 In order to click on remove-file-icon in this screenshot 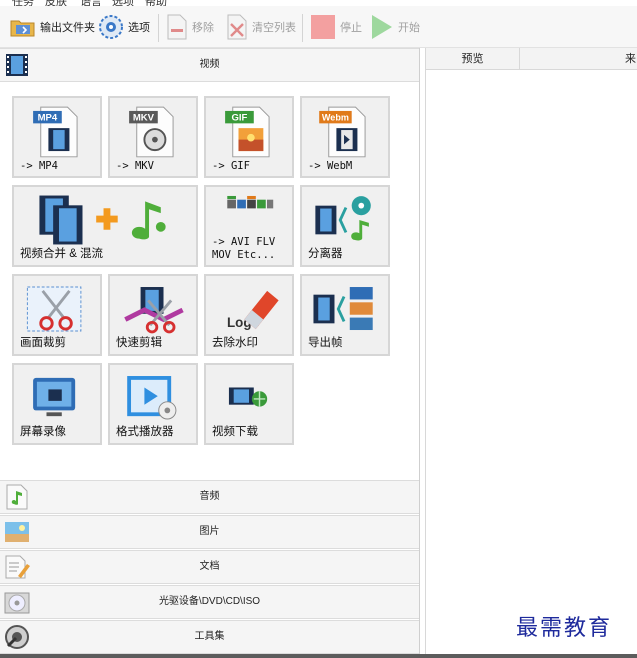, I will do `click(177, 27)`.